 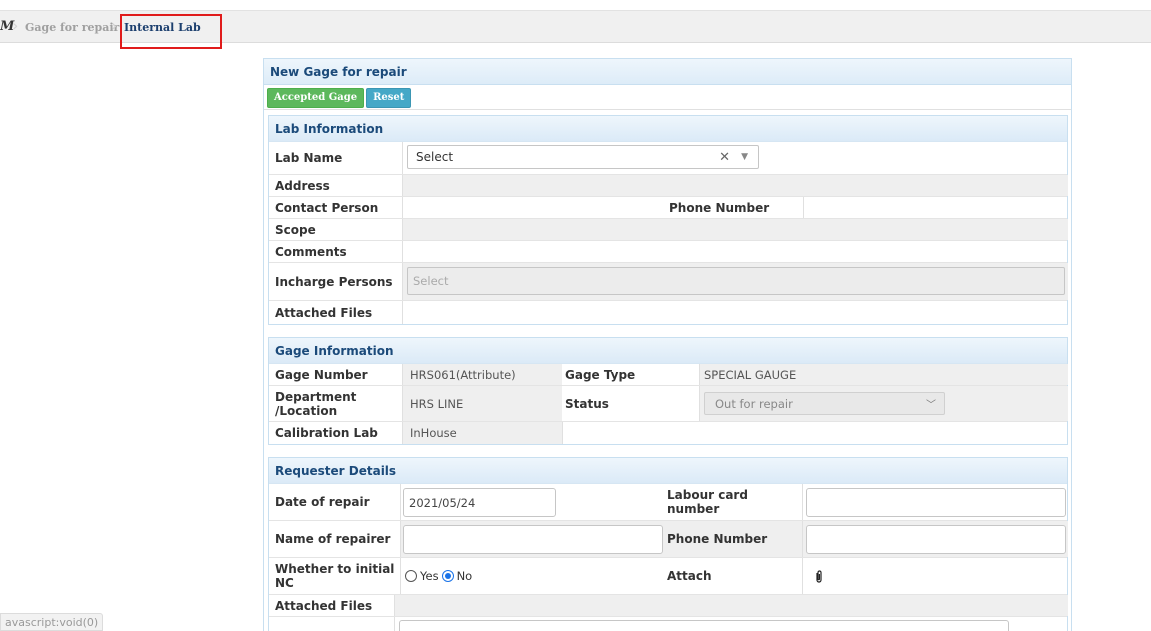 I want to click on contact-person-label: Contact Person, so click(x=327, y=207).